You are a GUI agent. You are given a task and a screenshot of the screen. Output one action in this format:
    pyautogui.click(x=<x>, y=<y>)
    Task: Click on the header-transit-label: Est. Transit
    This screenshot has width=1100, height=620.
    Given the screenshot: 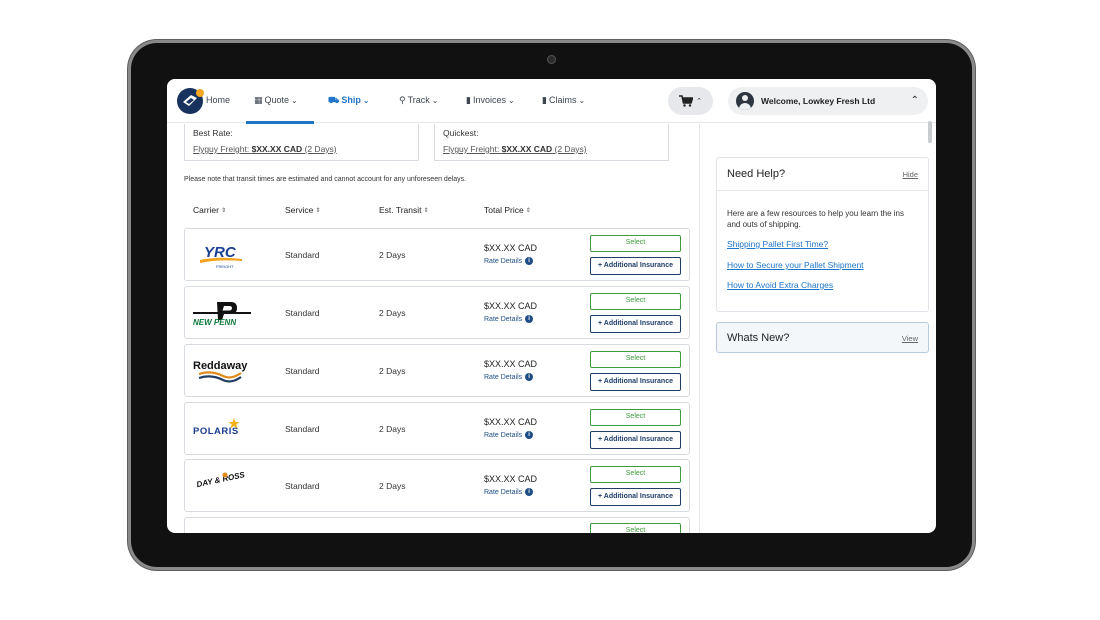 What is the action you would take?
    pyautogui.click(x=400, y=210)
    